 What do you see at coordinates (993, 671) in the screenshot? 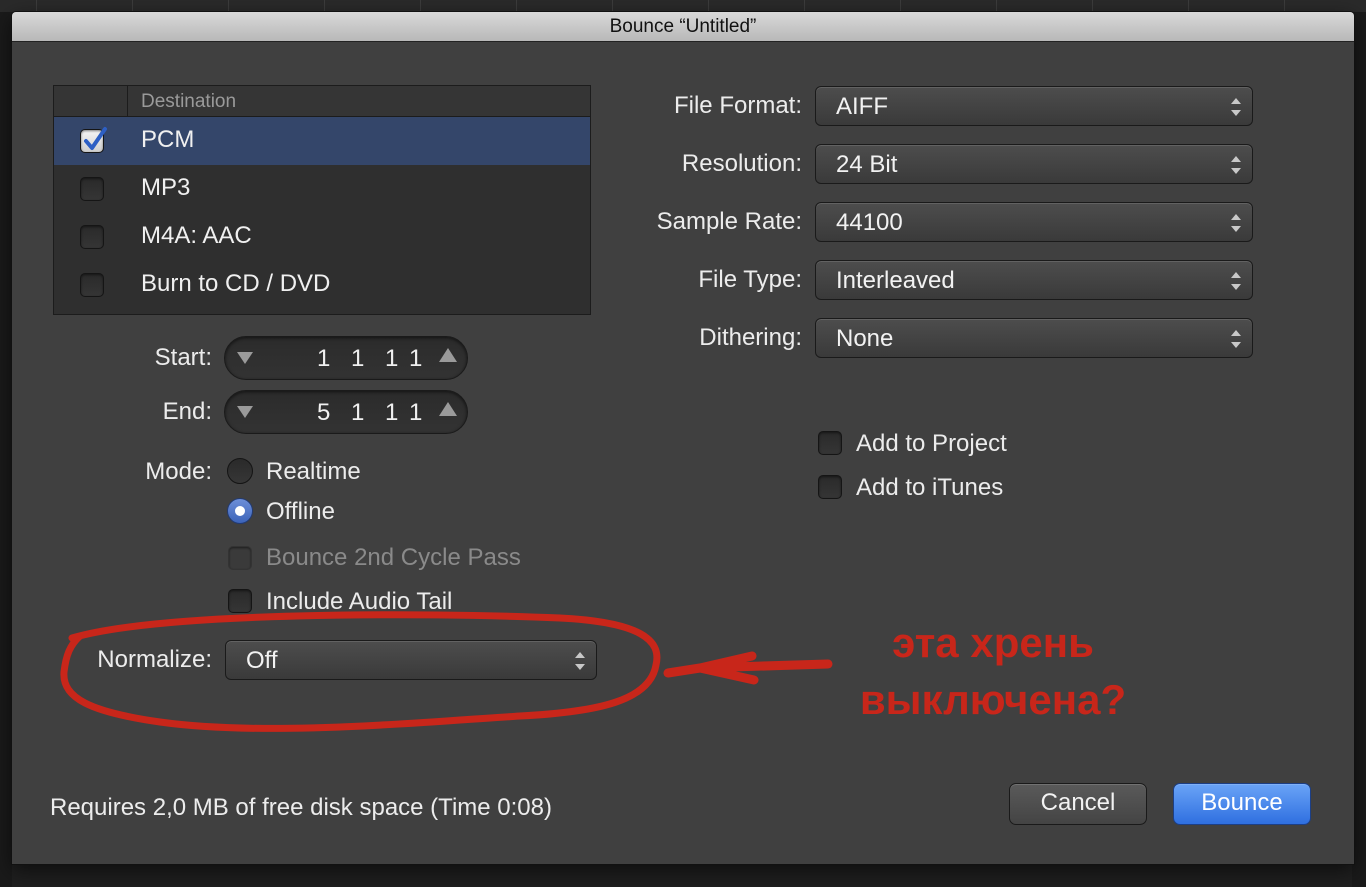
I see `annotation-text: эта хрень выключена?` at bounding box center [993, 671].